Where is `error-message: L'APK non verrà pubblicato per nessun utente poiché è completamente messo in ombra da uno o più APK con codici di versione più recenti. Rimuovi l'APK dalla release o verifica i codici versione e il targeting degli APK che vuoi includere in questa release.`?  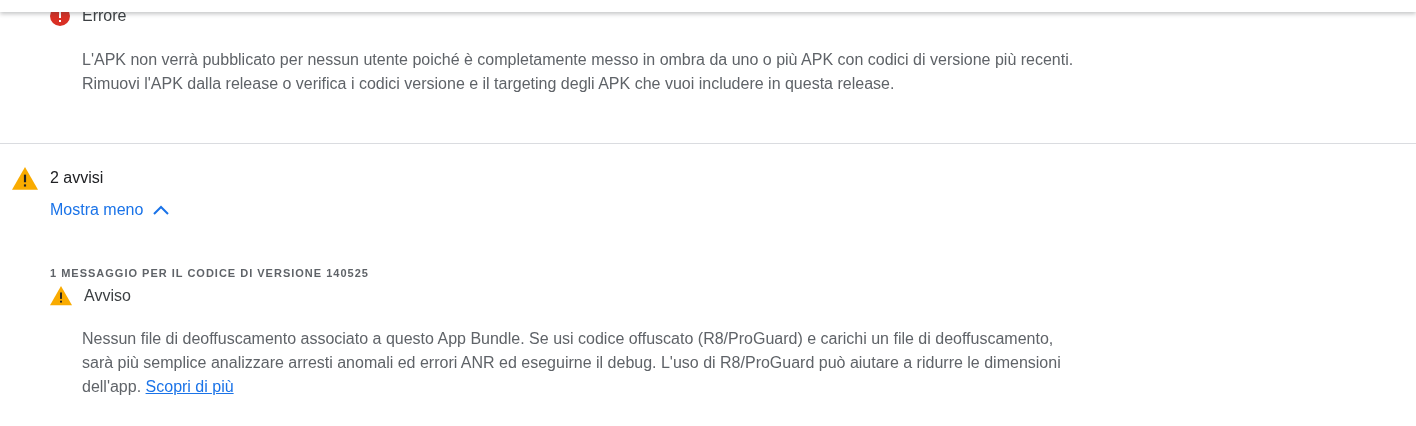 error-message: L'APK non verrà pubblicato per nessun utente poiché è completamente messo in ombra da uno o più APK con codici di versione più recenti. Rimuovi l'APK dalla release o verifica i codici versione e il targeting degli APK che vuoi includere in questa release. is located at coordinates (578, 72).